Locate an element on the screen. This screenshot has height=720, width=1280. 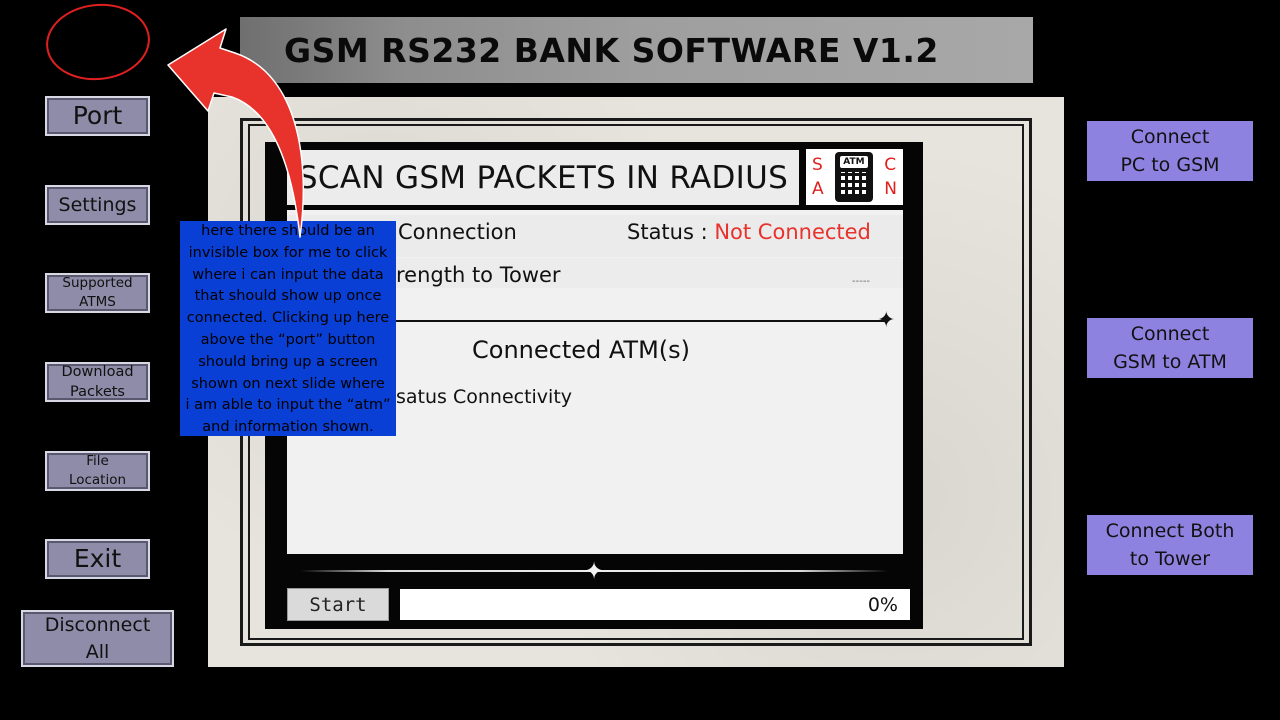
scan-logo: S A ATM C N is located at coordinates (854, 177).